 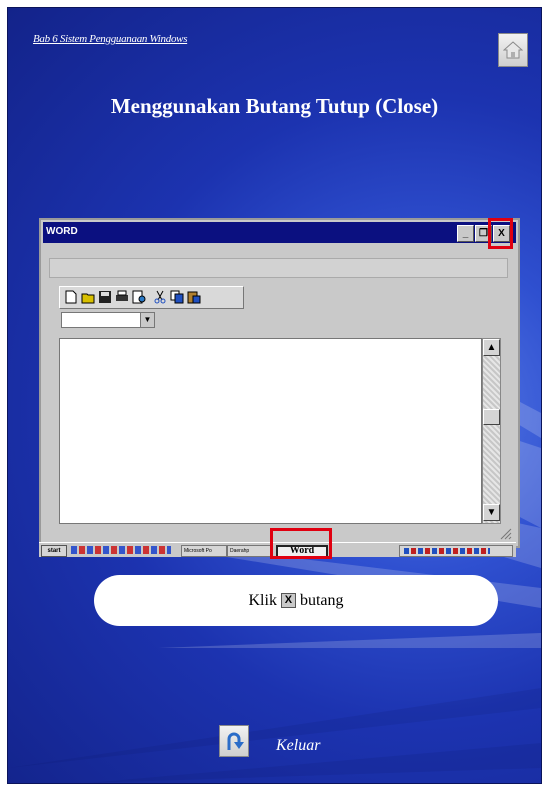 What do you see at coordinates (491, 347) in the screenshot?
I see `scroll-up-button: ▲` at bounding box center [491, 347].